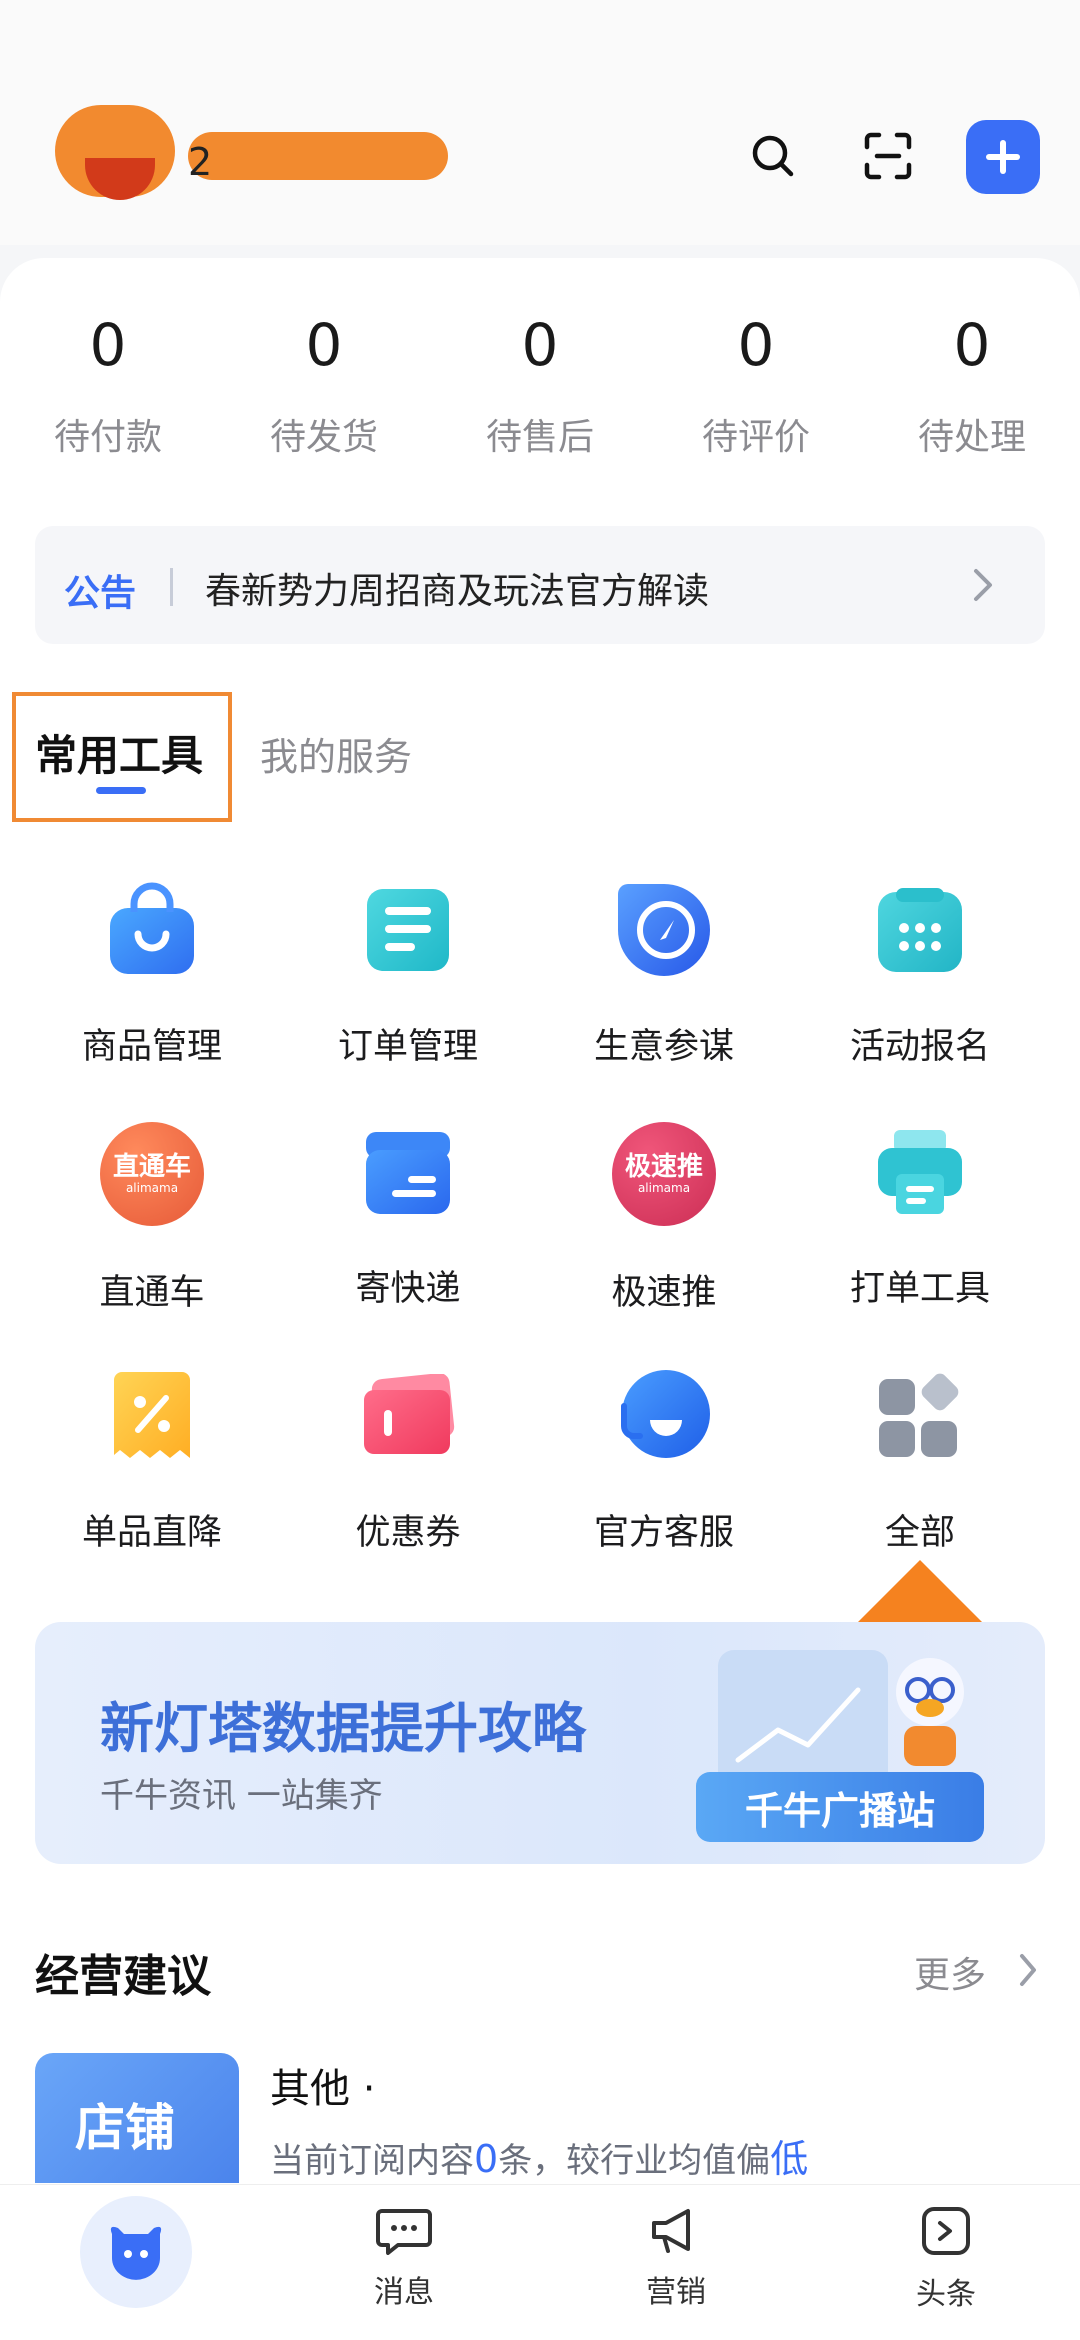  What do you see at coordinates (663, 1167) in the screenshot?
I see `jst-badge-text: 极速推` at bounding box center [663, 1167].